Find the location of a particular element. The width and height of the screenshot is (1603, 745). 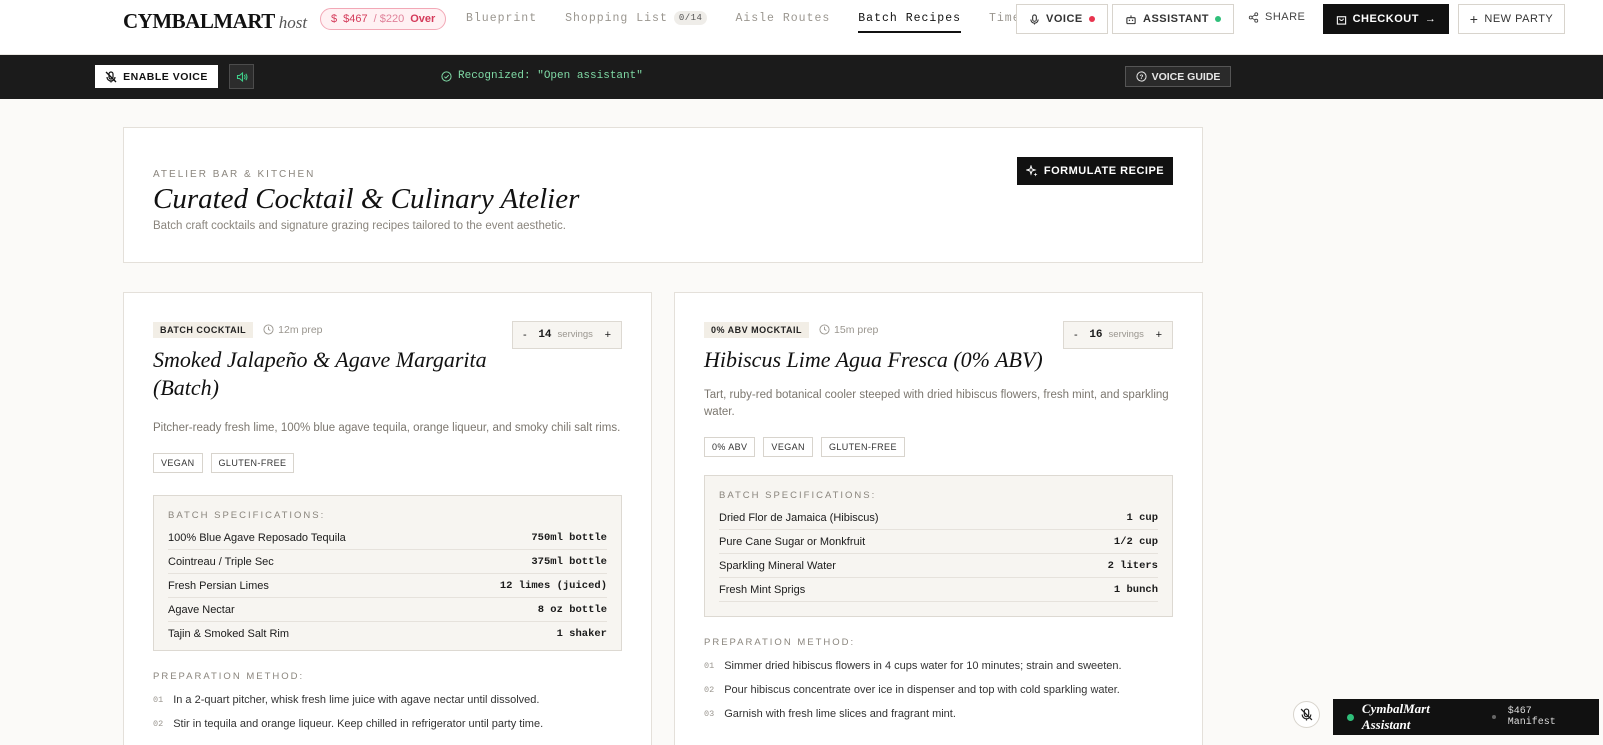

ingredient-qty: 375ml bottle is located at coordinates (569, 561).